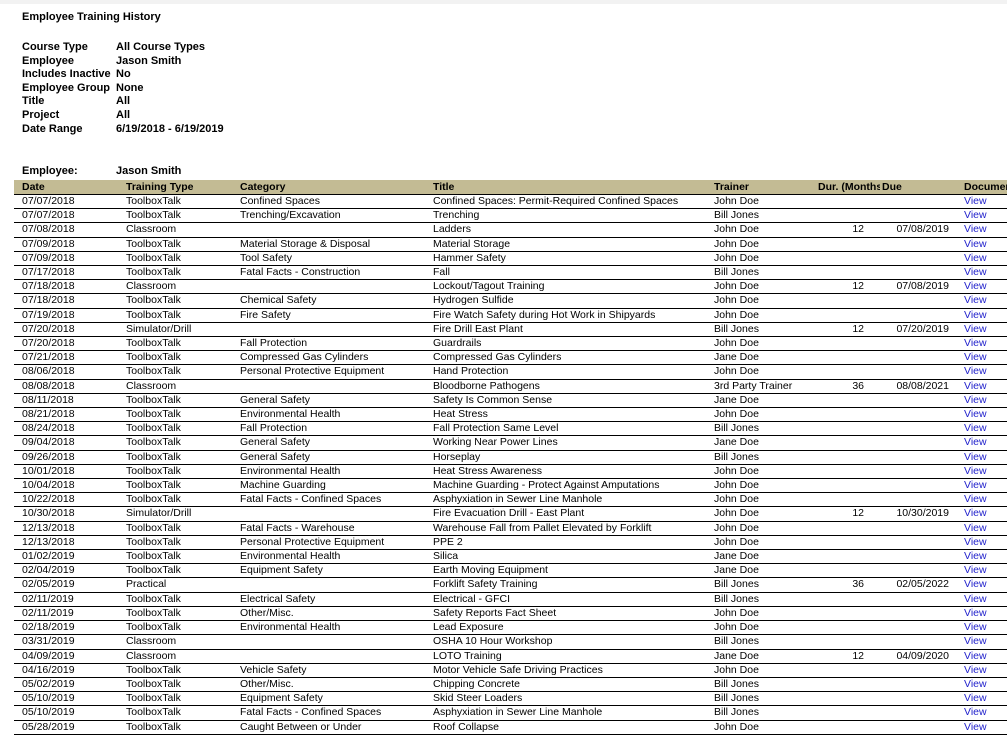 Image resolution: width=1007 pixels, height=741 pixels. What do you see at coordinates (922, 385) in the screenshot?
I see `cell-due: 08/08/2021` at bounding box center [922, 385].